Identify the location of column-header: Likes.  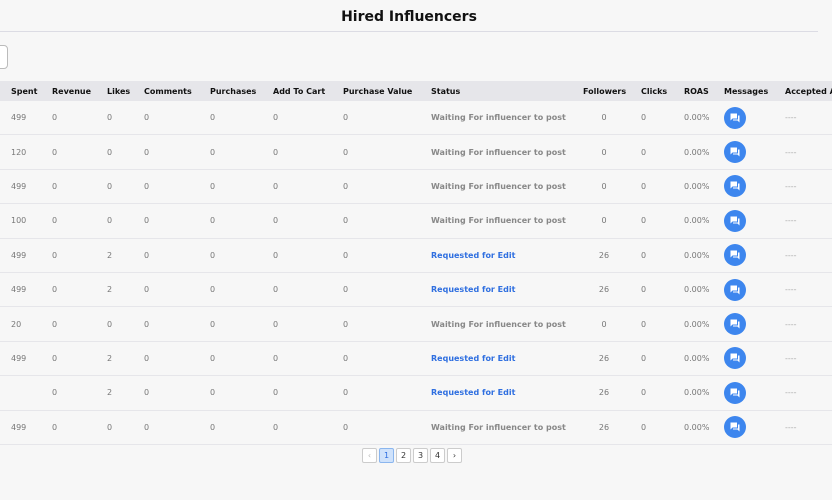
(119, 91).